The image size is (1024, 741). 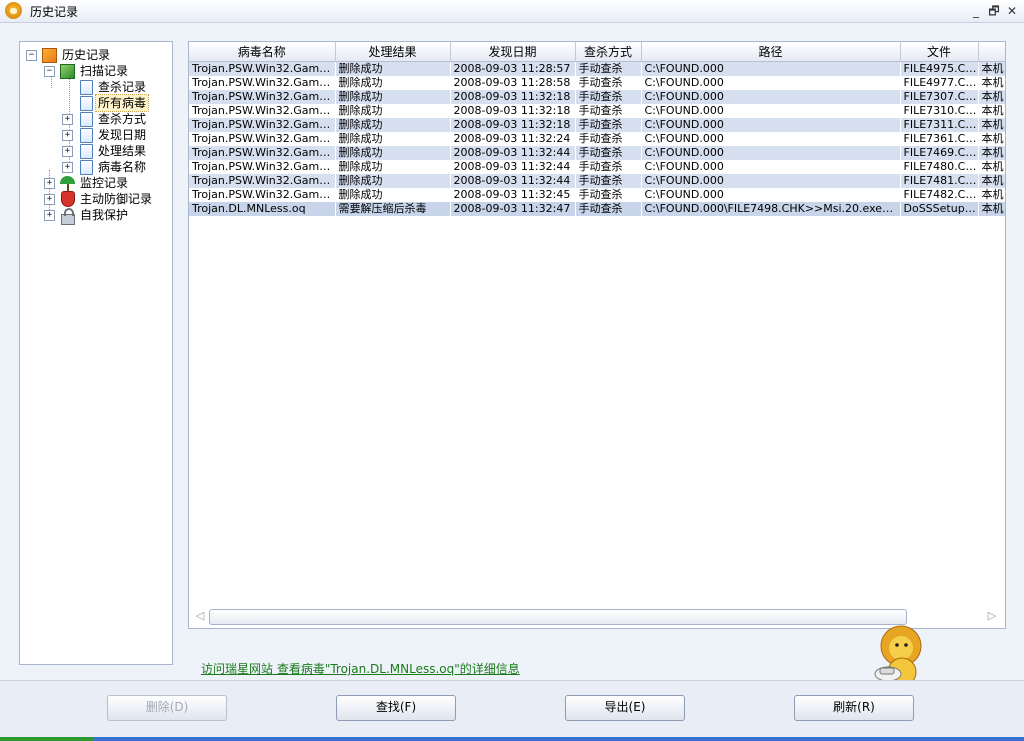 What do you see at coordinates (393, 52) in the screenshot?
I see `column-header-result: 处理结果` at bounding box center [393, 52].